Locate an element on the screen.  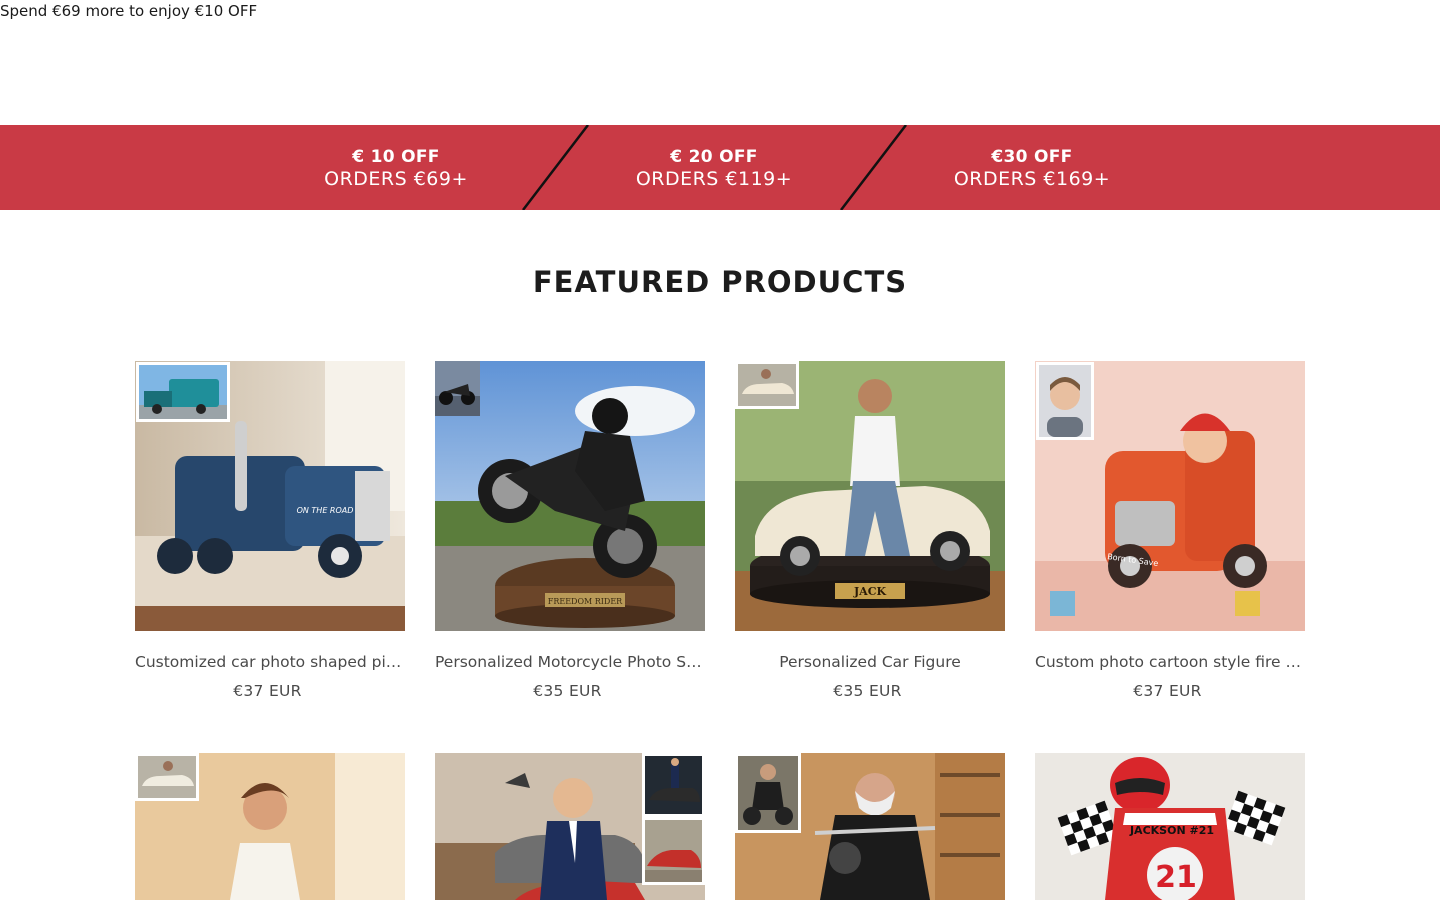
product-image: JACKSON #21 21 is located at coordinates (1170, 826).